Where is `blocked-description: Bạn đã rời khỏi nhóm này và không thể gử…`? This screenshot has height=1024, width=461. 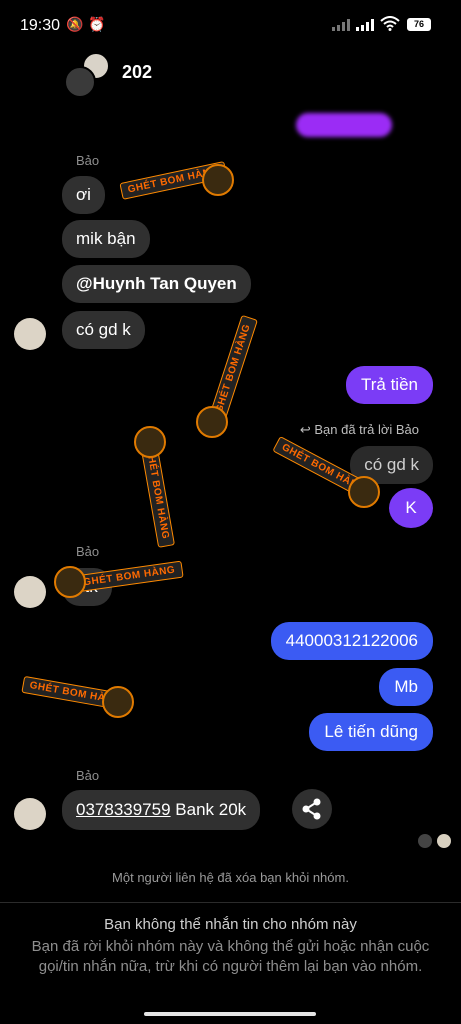
blocked-description: Bạn đã rời khỏi nhóm này và không thể gử… is located at coordinates (230, 956).